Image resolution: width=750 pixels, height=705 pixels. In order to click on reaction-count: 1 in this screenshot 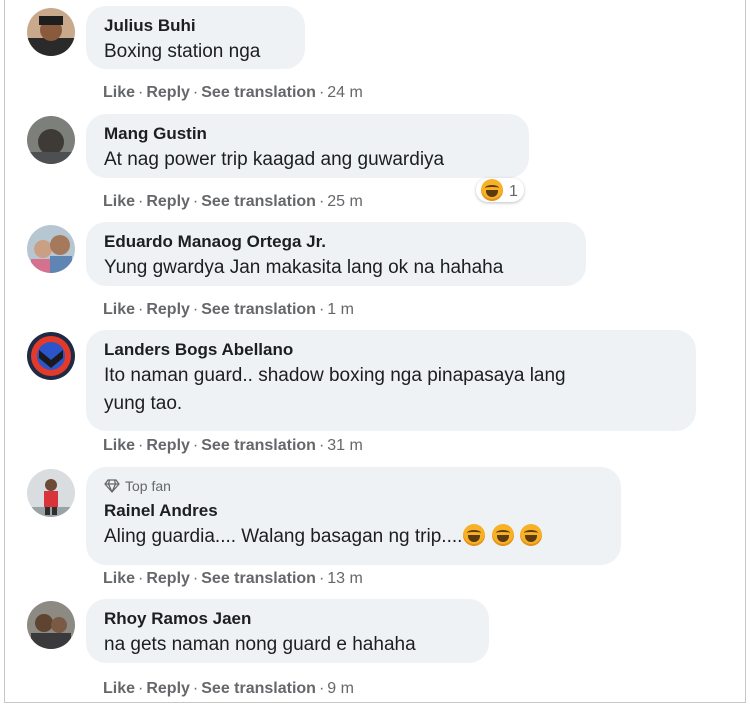, I will do `click(500, 190)`.